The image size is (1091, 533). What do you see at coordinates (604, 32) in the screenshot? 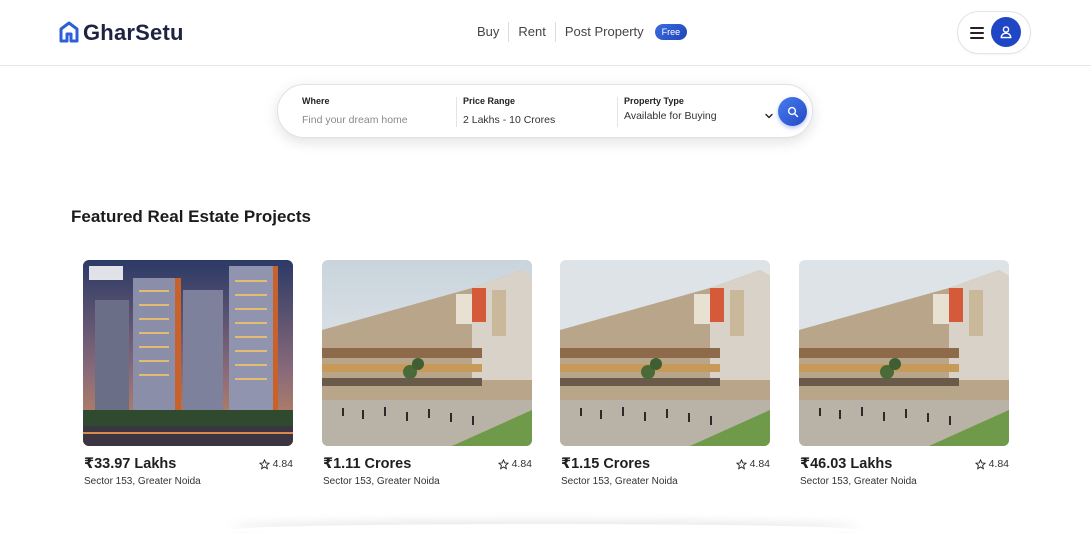
I see `nav-post-property: Post Property` at bounding box center [604, 32].